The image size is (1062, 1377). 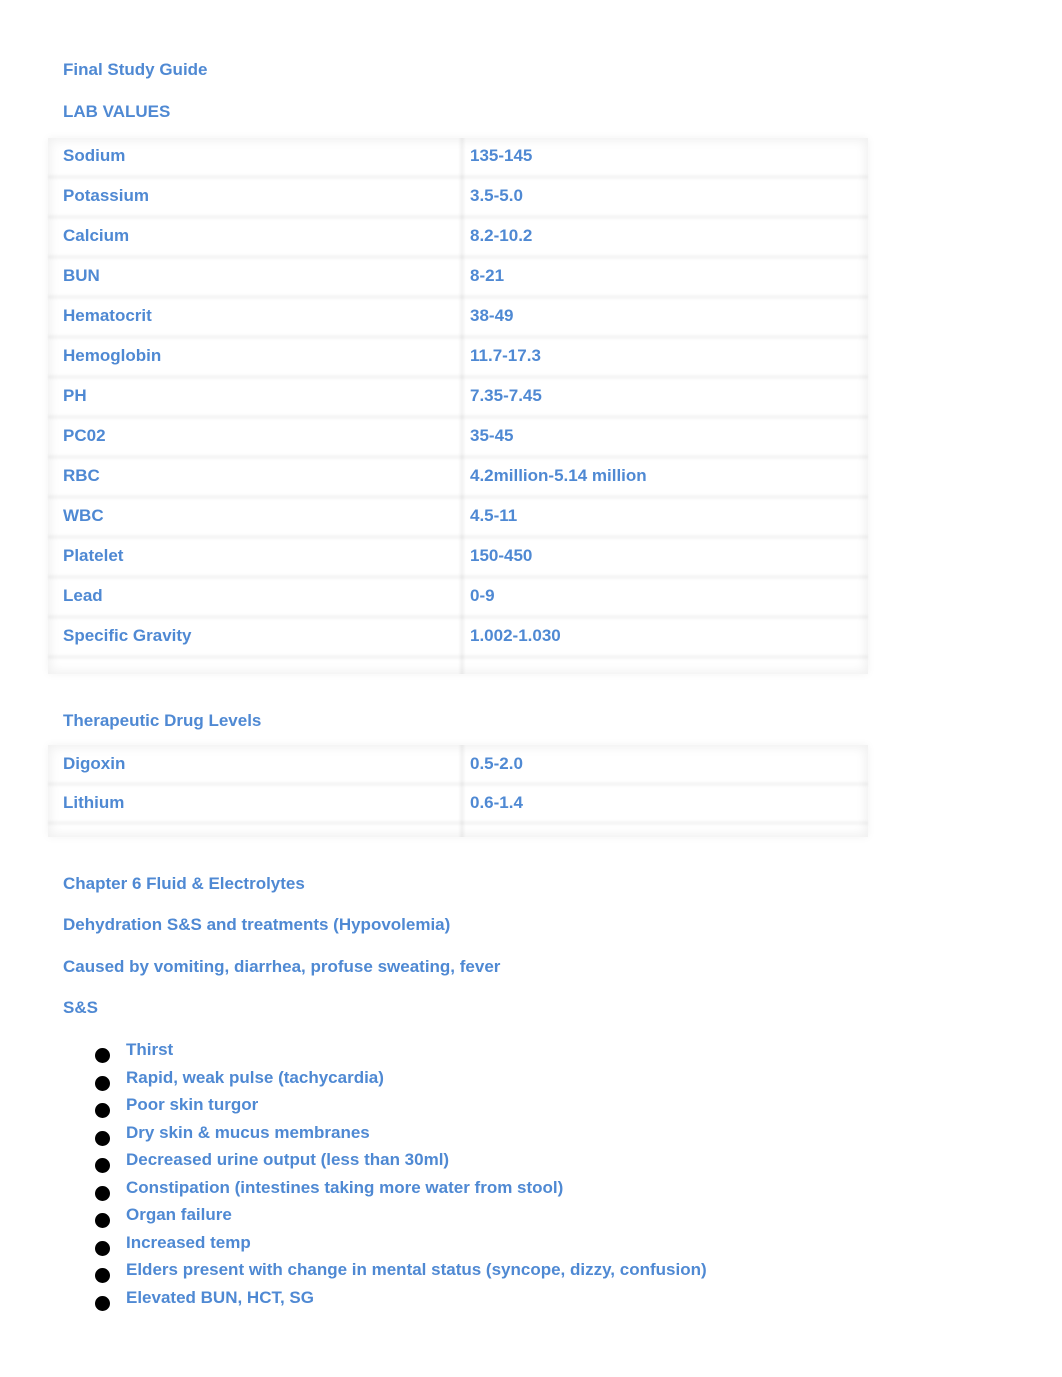 I want to click on list-item: Dry skin & mucus membranes, so click(x=401, y=1137).